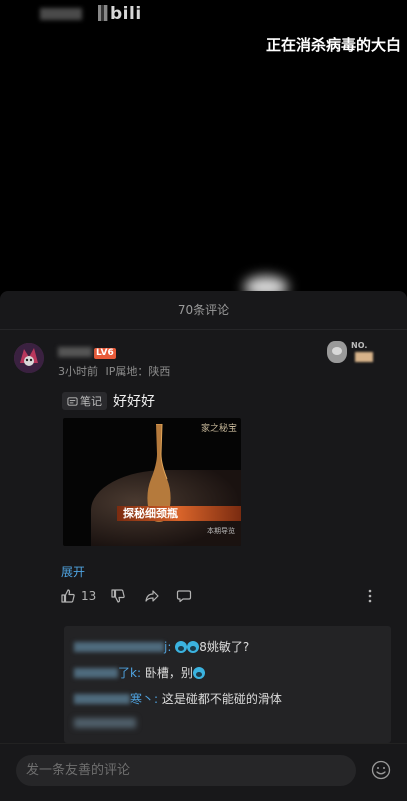 Image resolution: width=407 pixels, height=801 pixels. I want to click on emoji-icon, so click(381, 770).